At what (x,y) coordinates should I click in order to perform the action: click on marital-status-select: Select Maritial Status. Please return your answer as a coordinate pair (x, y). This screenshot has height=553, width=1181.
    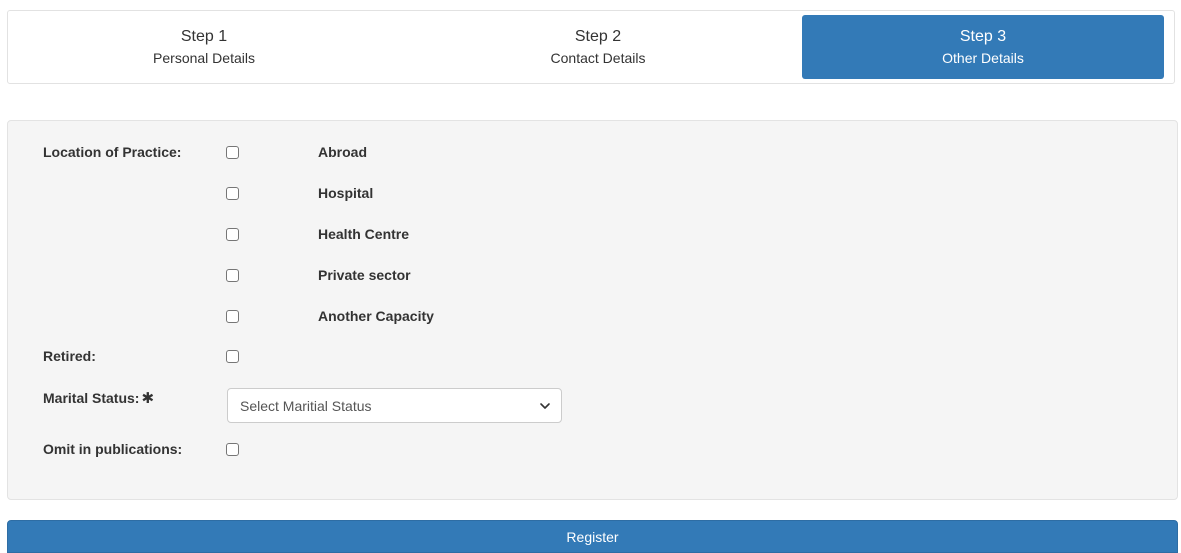
    Looking at the image, I should click on (394, 405).